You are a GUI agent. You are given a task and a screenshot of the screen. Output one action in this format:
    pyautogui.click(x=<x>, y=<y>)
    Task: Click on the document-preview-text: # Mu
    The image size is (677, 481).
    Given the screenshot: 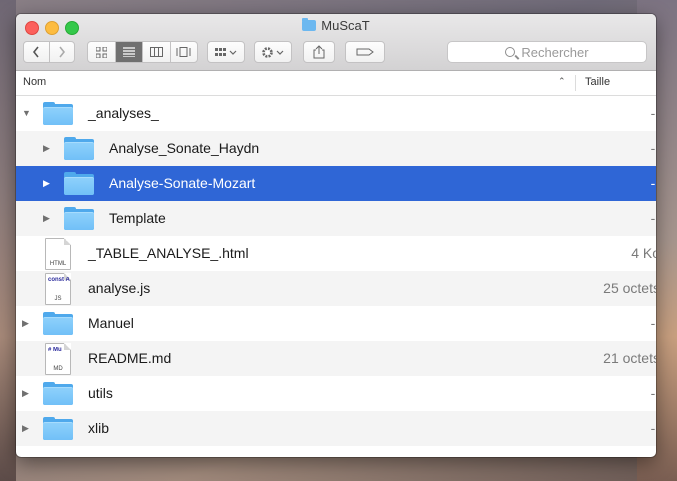 What is the action you would take?
    pyautogui.click(x=55, y=350)
    